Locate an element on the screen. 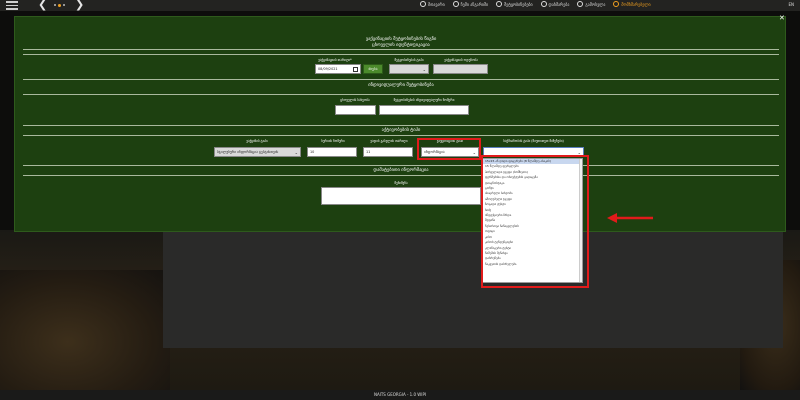  highlight-box-vaccination-type is located at coordinates (449, 149).